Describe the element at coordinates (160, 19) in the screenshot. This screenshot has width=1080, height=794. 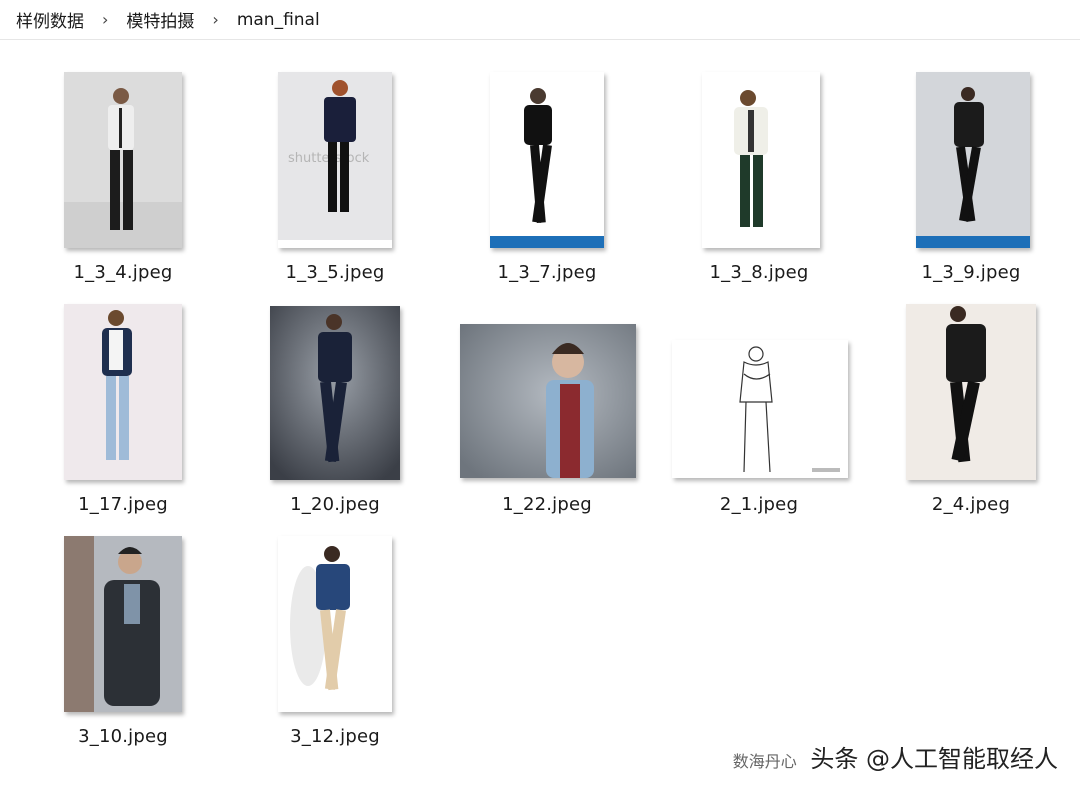
I see `breadcrumb-item-model-shoot: 模特拍摄` at that location.